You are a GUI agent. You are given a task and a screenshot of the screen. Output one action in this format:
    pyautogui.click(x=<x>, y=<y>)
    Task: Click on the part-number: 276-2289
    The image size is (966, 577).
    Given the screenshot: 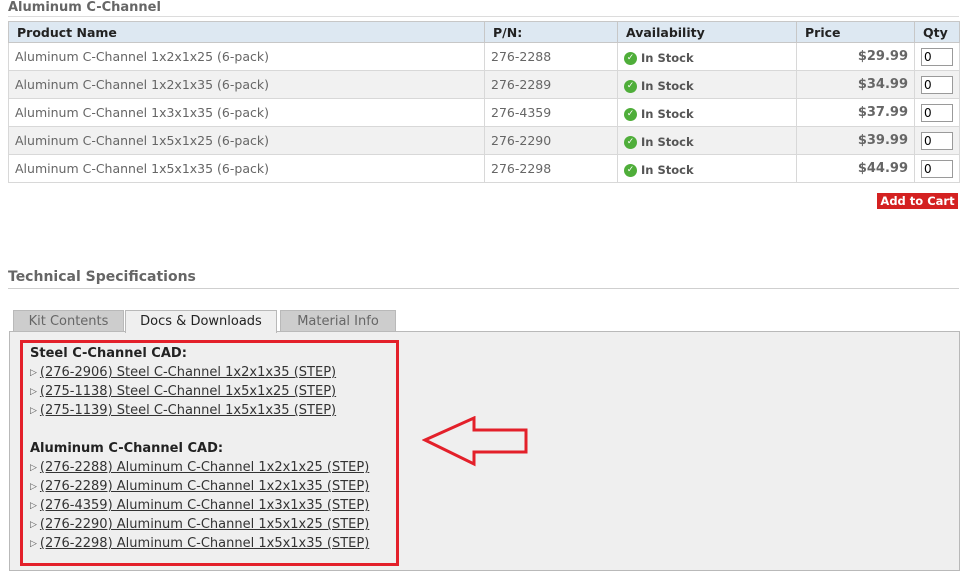 What is the action you would take?
    pyautogui.click(x=551, y=84)
    